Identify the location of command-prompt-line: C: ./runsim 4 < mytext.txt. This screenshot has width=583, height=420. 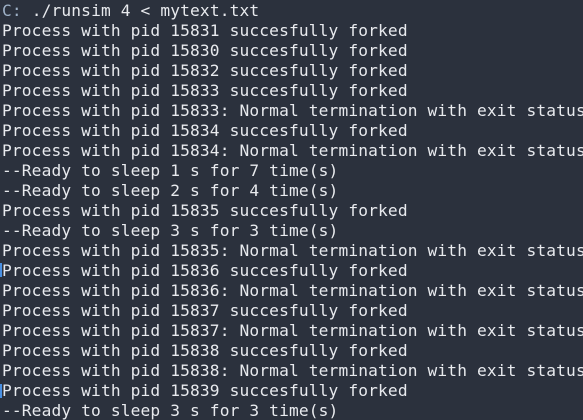
(292, 11).